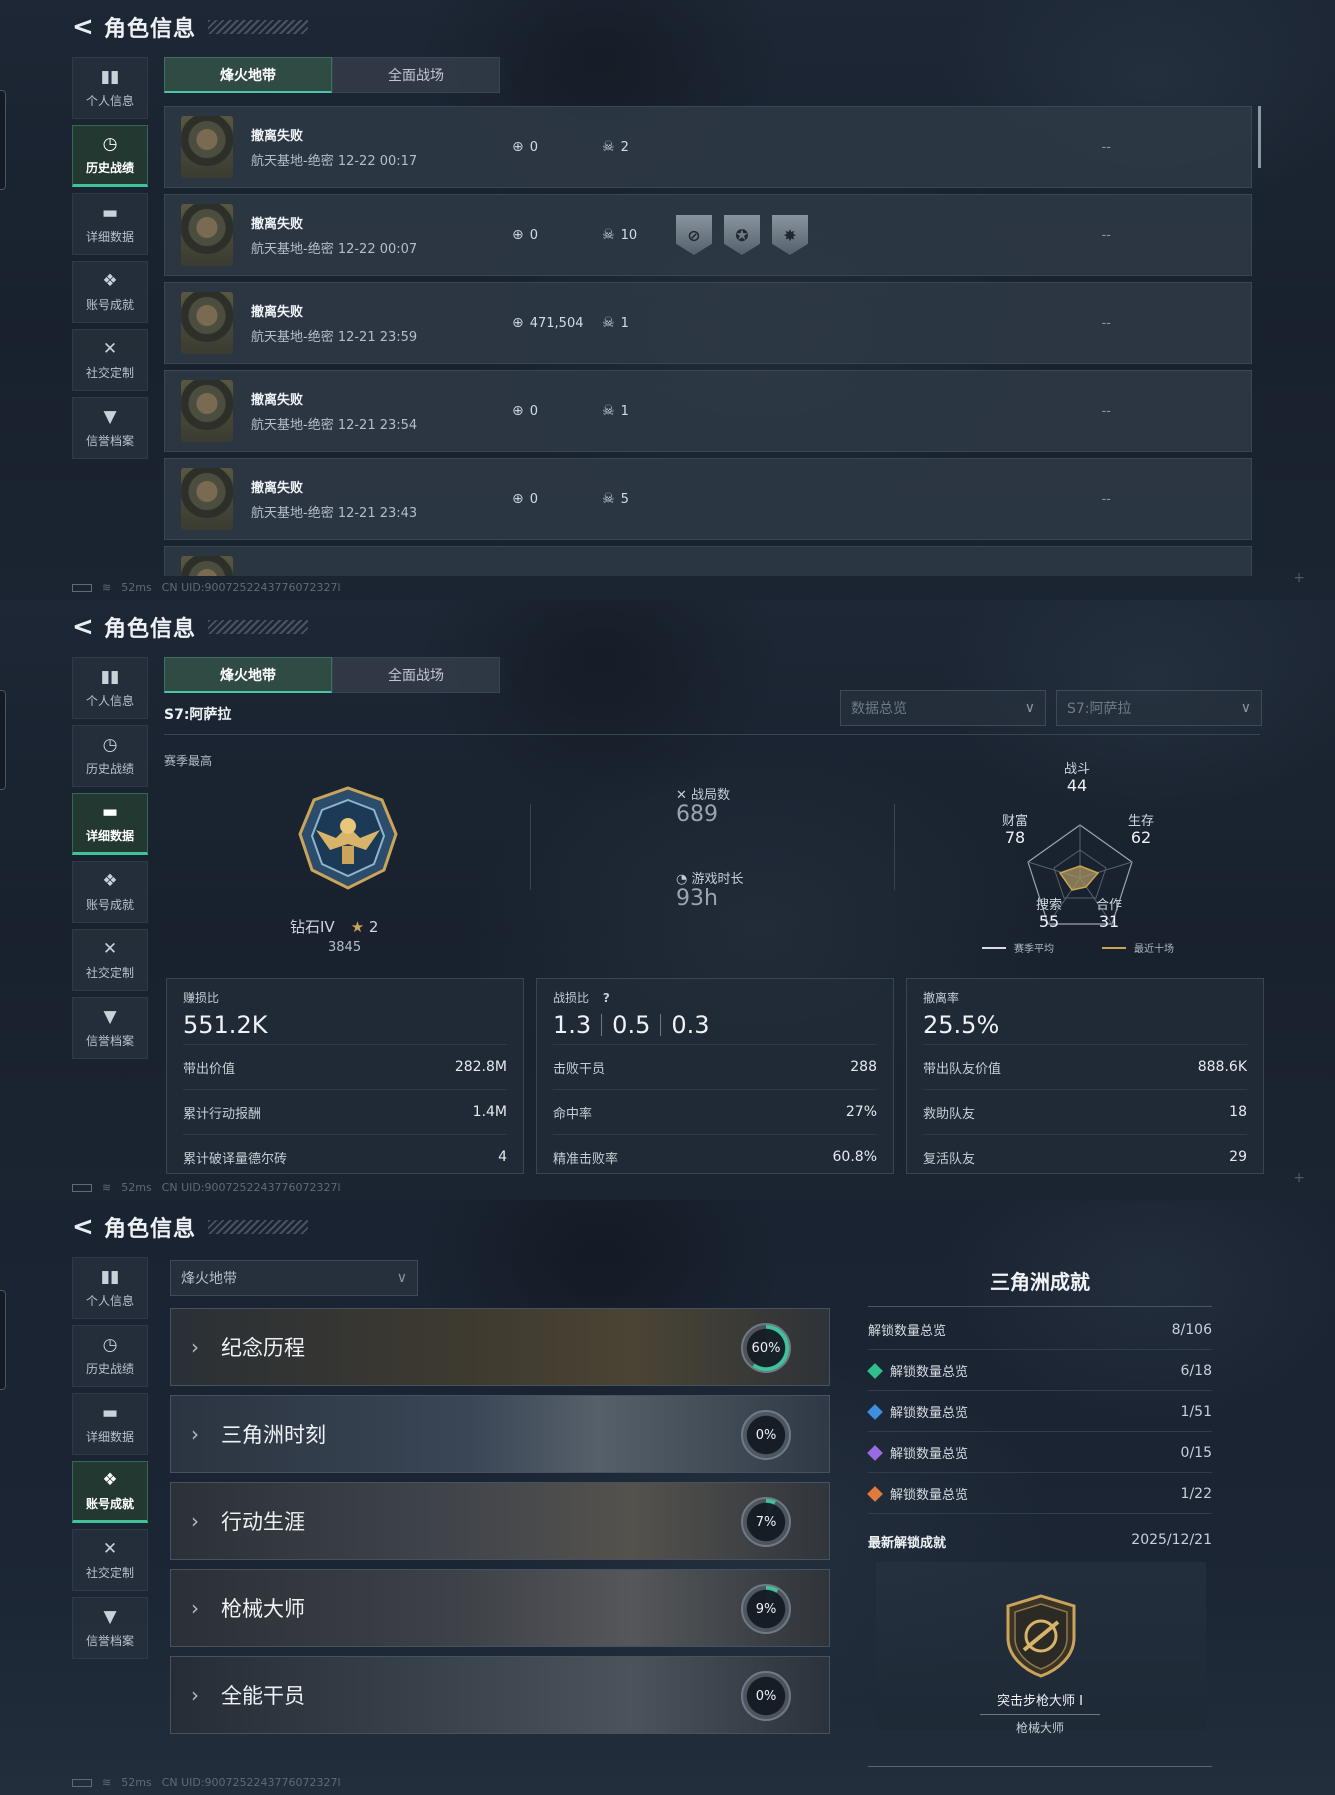 The width and height of the screenshot is (1335, 1795). What do you see at coordinates (711, 795) in the screenshot?
I see `matches-label-text: 战局数` at bounding box center [711, 795].